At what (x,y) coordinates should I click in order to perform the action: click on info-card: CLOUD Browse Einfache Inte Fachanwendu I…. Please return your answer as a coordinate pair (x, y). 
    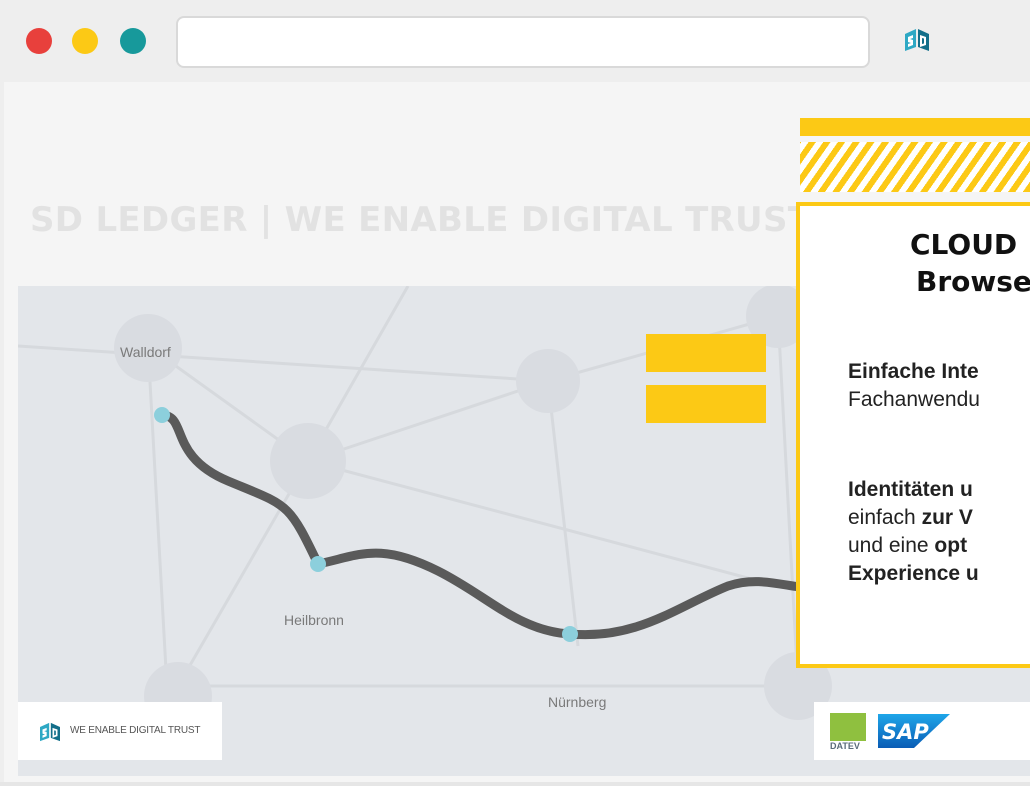
    Looking at the image, I should click on (913, 435).